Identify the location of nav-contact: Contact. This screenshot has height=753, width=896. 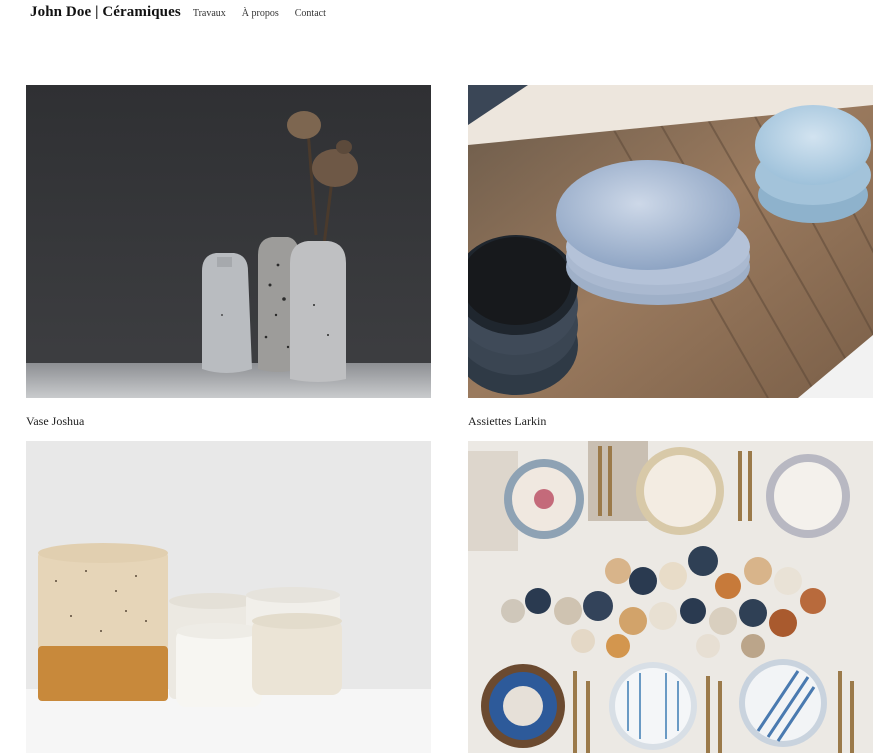
(310, 13).